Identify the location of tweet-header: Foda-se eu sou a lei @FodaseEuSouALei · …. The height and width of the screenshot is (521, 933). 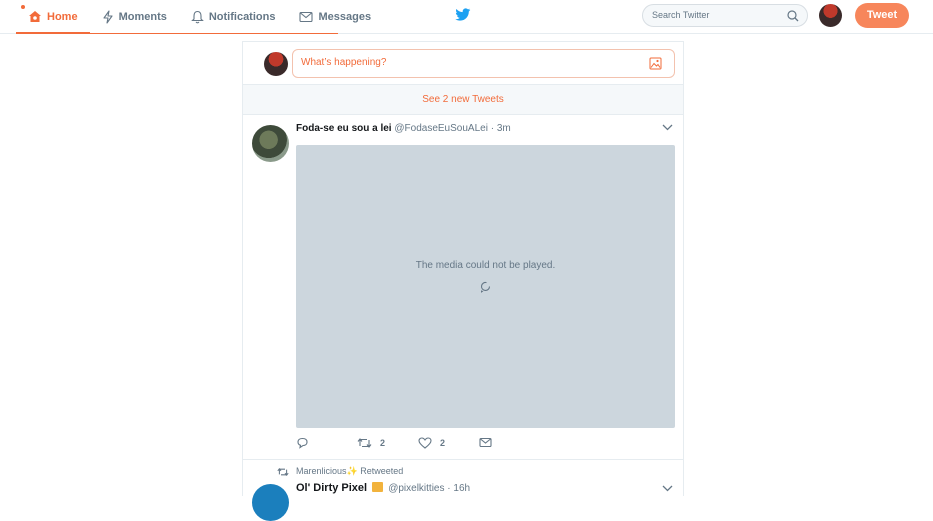
(403, 128).